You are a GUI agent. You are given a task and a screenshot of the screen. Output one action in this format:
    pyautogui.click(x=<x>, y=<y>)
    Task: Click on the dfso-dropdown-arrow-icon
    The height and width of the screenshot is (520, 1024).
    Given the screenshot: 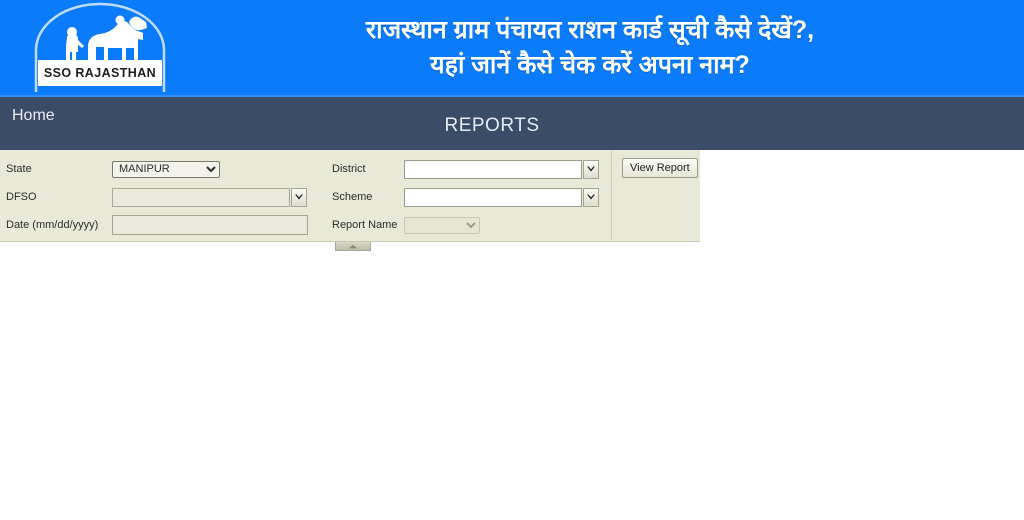 What is the action you would take?
    pyautogui.click(x=299, y=197)
    